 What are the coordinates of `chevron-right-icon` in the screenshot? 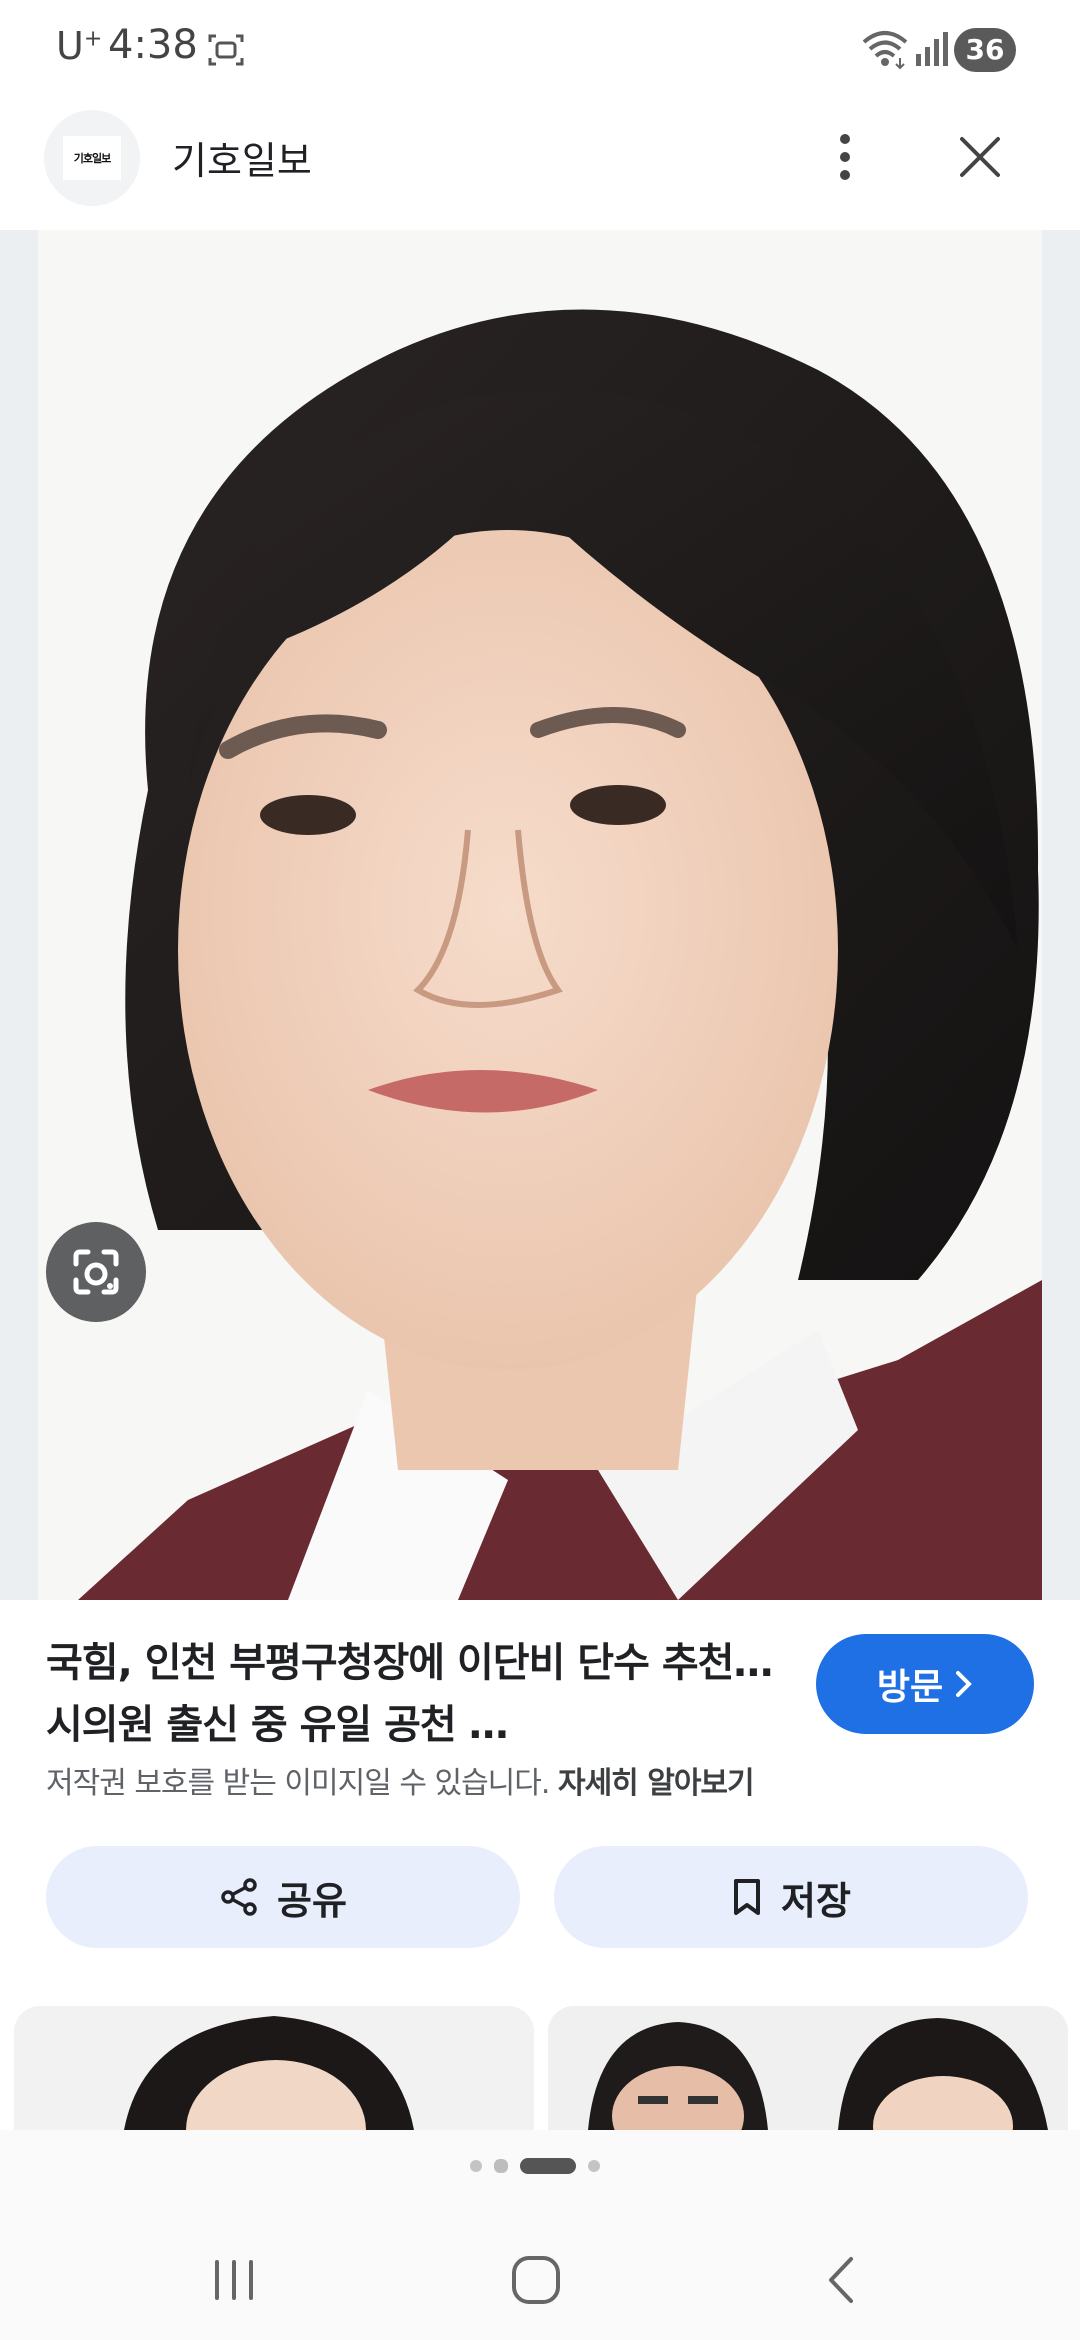 It's located at (964, 1684).